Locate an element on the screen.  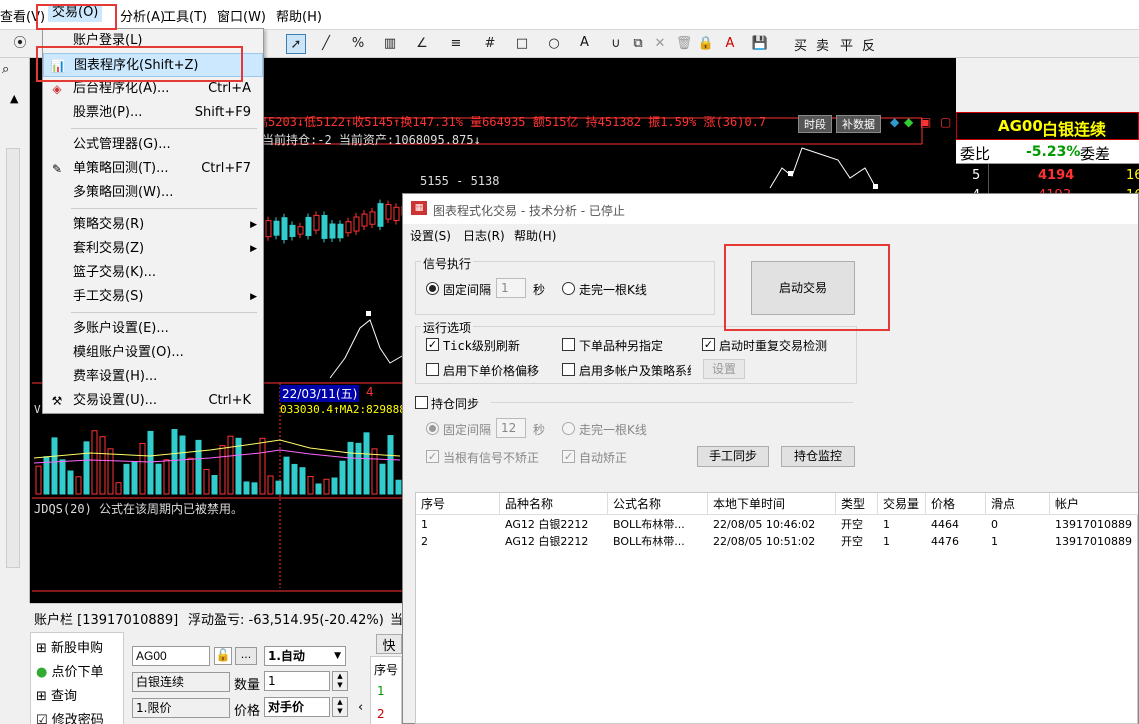
wait-bar-radio is located at coordinates (568, 288).